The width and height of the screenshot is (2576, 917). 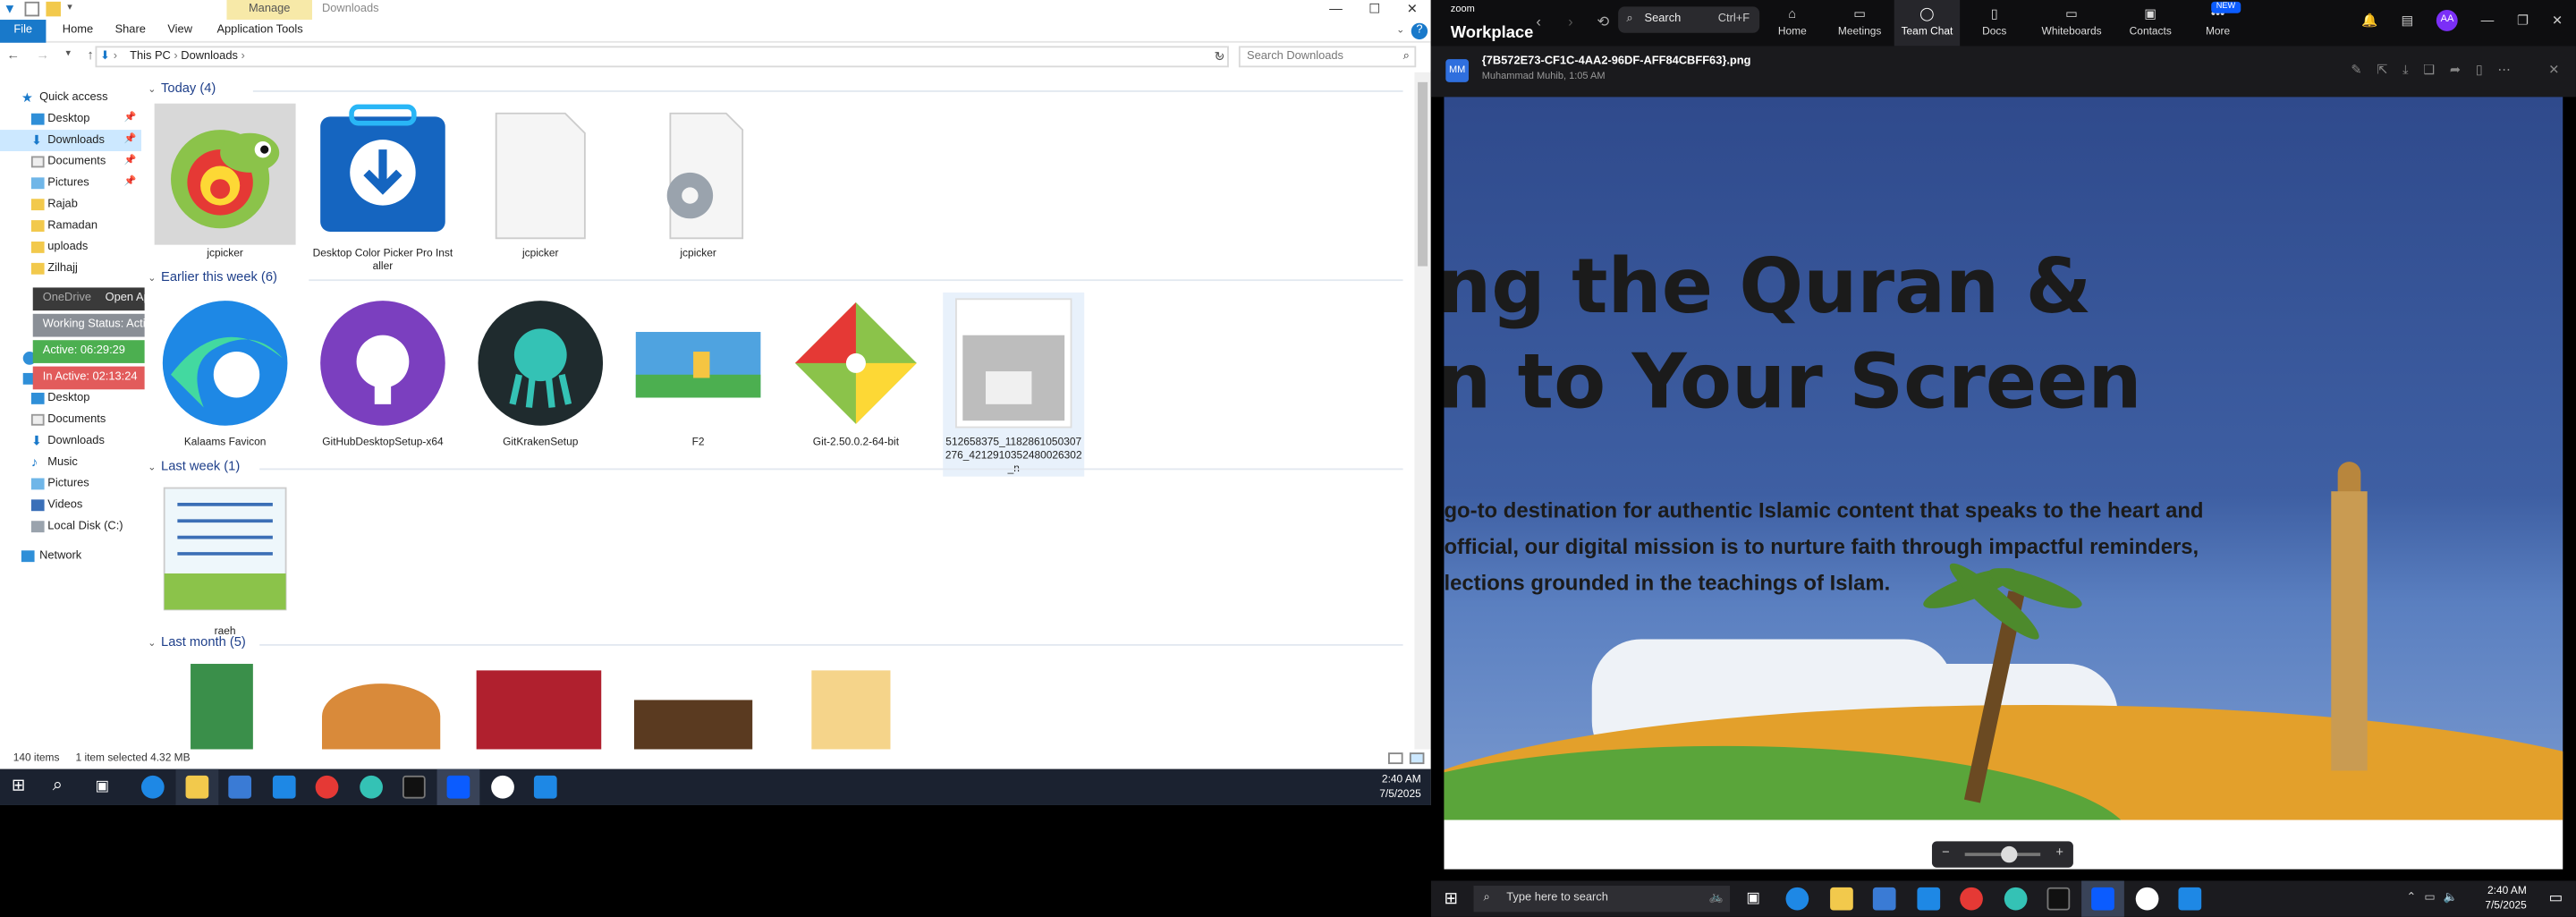 I want to click on chevron-up-icon: ⌃, so click(x=2411, y=897).